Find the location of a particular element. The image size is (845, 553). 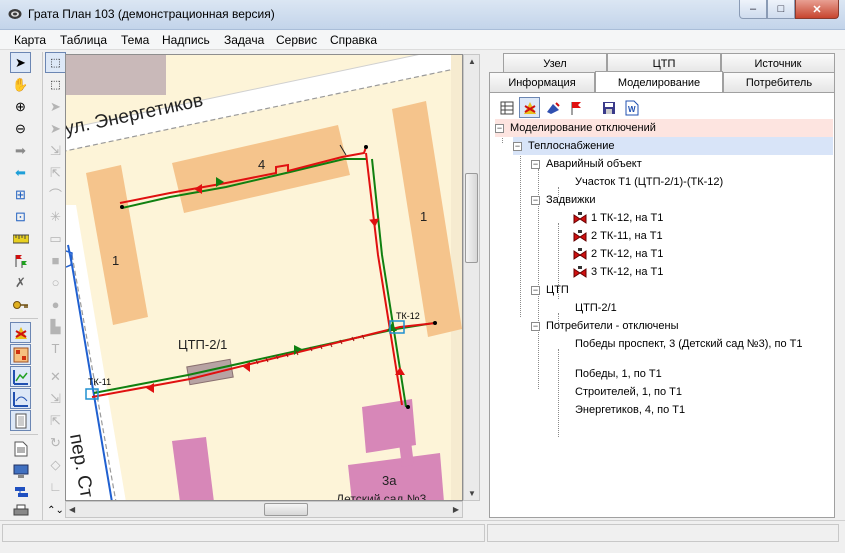

tree-valves-label: Задвижки is located at coordinates (571, 200).